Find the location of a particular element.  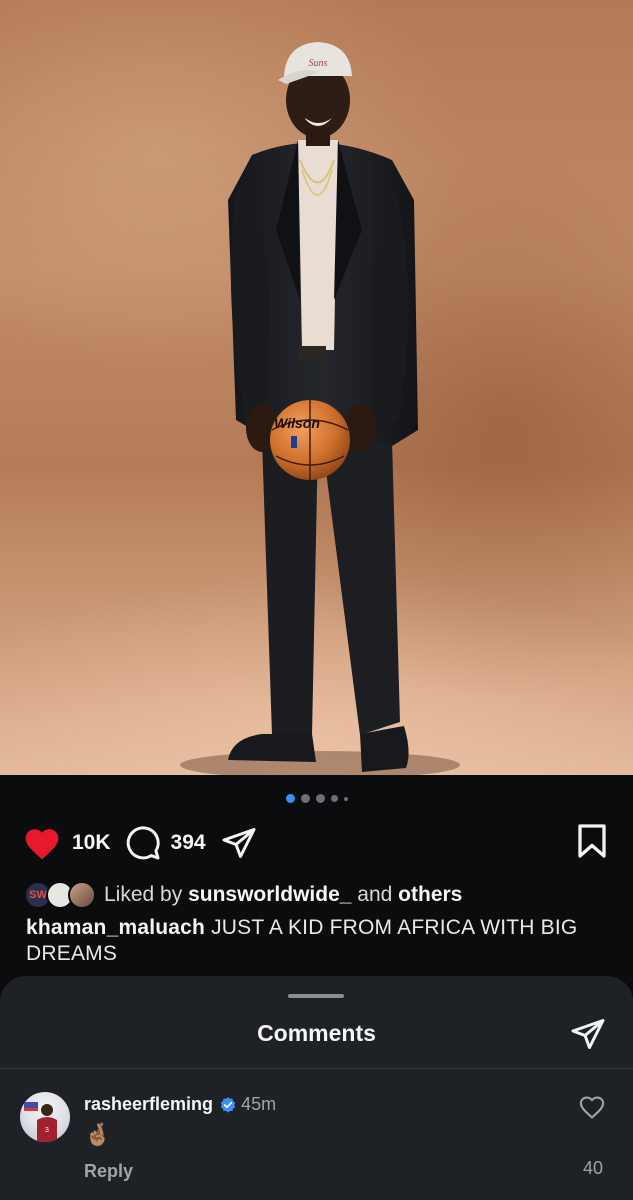

heart-filled-icon is located at coordinates (42, 843).